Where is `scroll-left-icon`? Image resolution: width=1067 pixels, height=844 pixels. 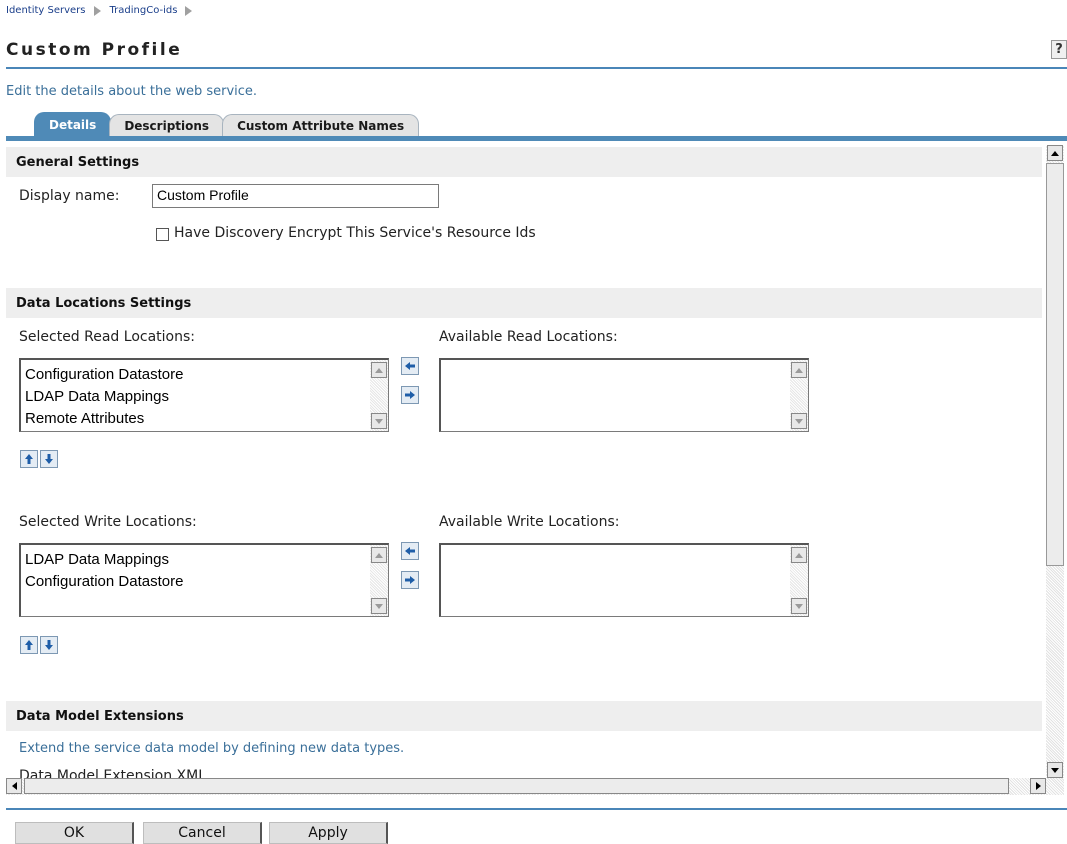 scroll-left-icon is located at coordinates (14, 786).